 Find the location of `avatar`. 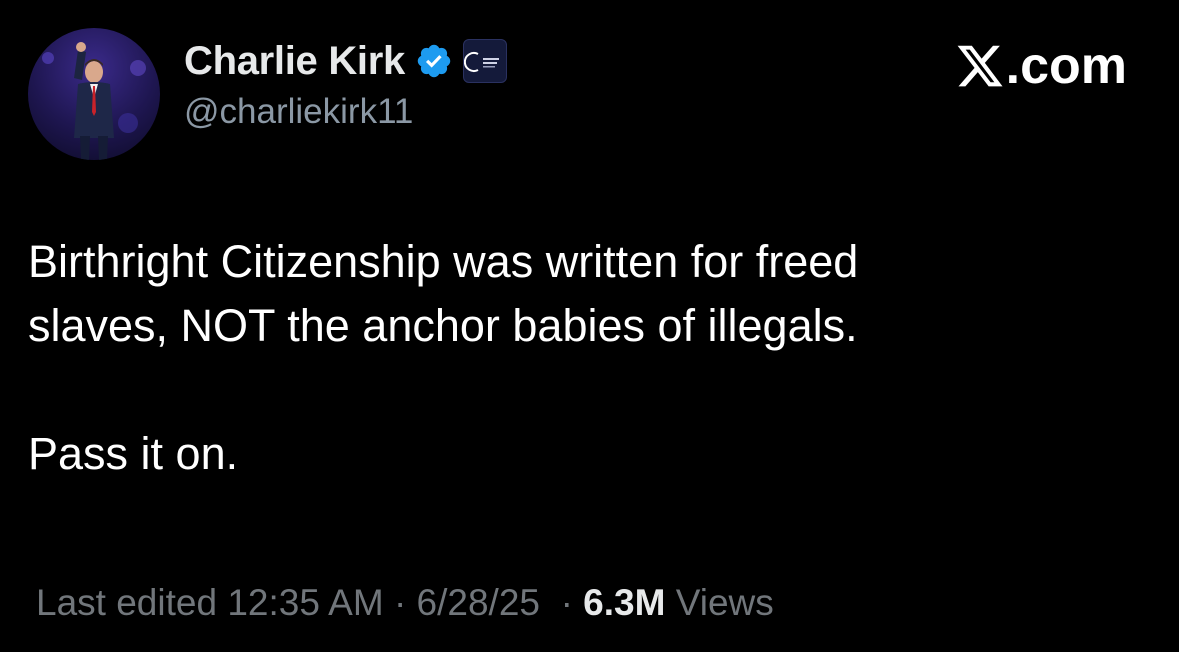

avatar is located at coordinates (94, 94).